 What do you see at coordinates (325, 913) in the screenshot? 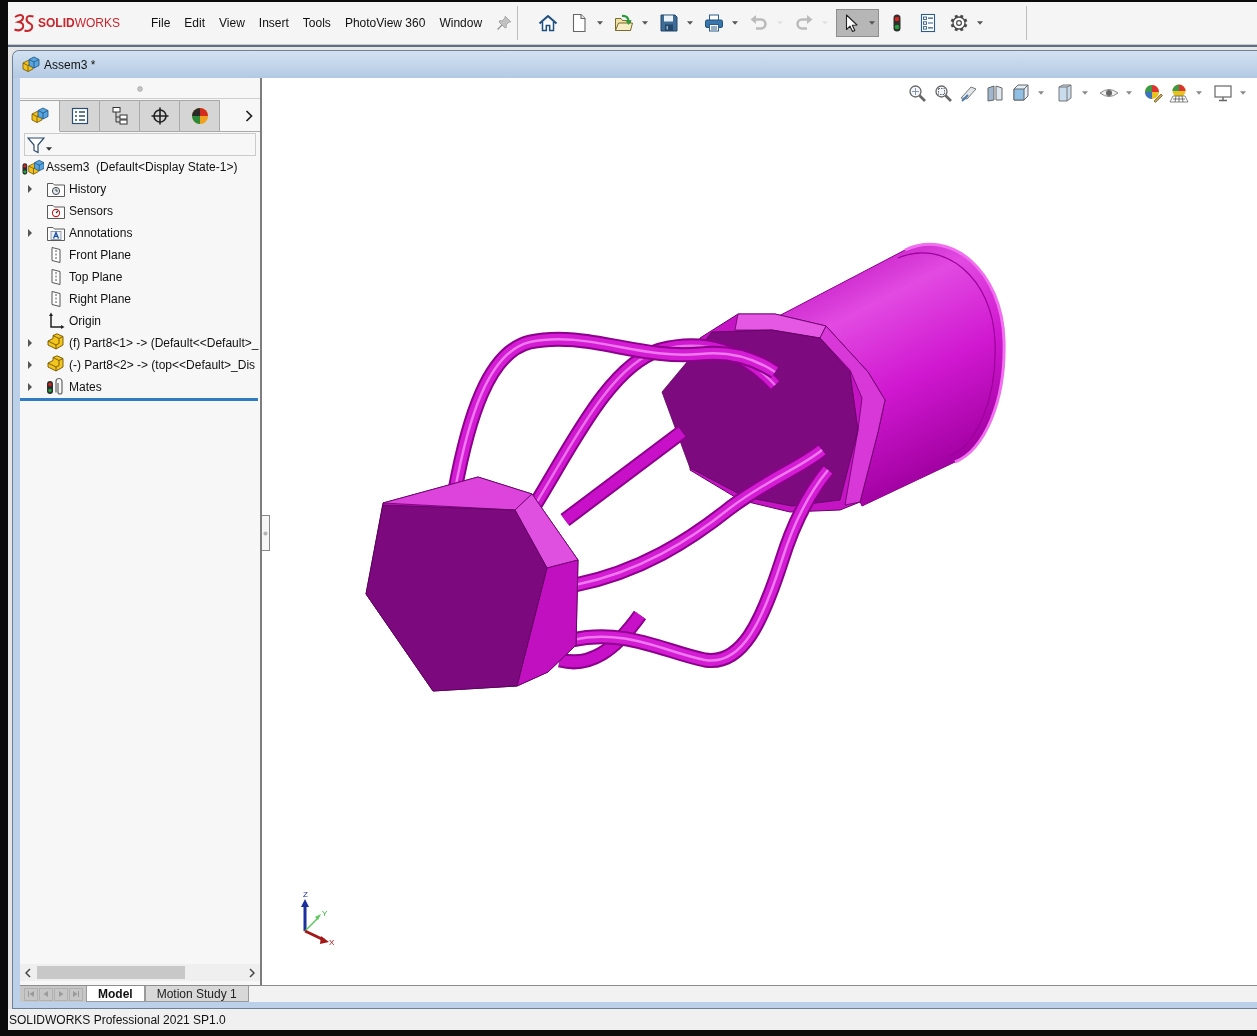
I see `axis-label: Y` at bounding box center [325, 913].